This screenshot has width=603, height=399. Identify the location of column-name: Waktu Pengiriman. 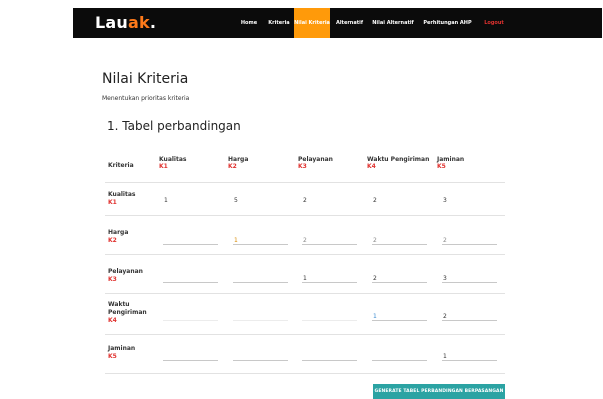
(398, 159).